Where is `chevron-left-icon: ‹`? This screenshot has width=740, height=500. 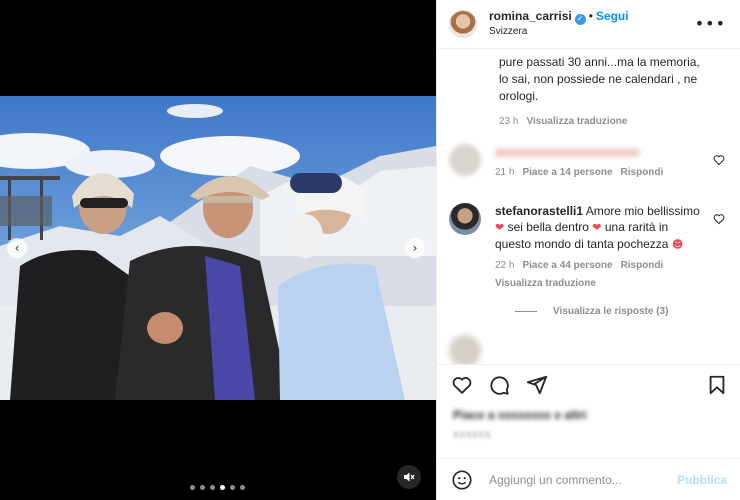
chevron-left-icon: ‹ is located at coordinates (17, 248).